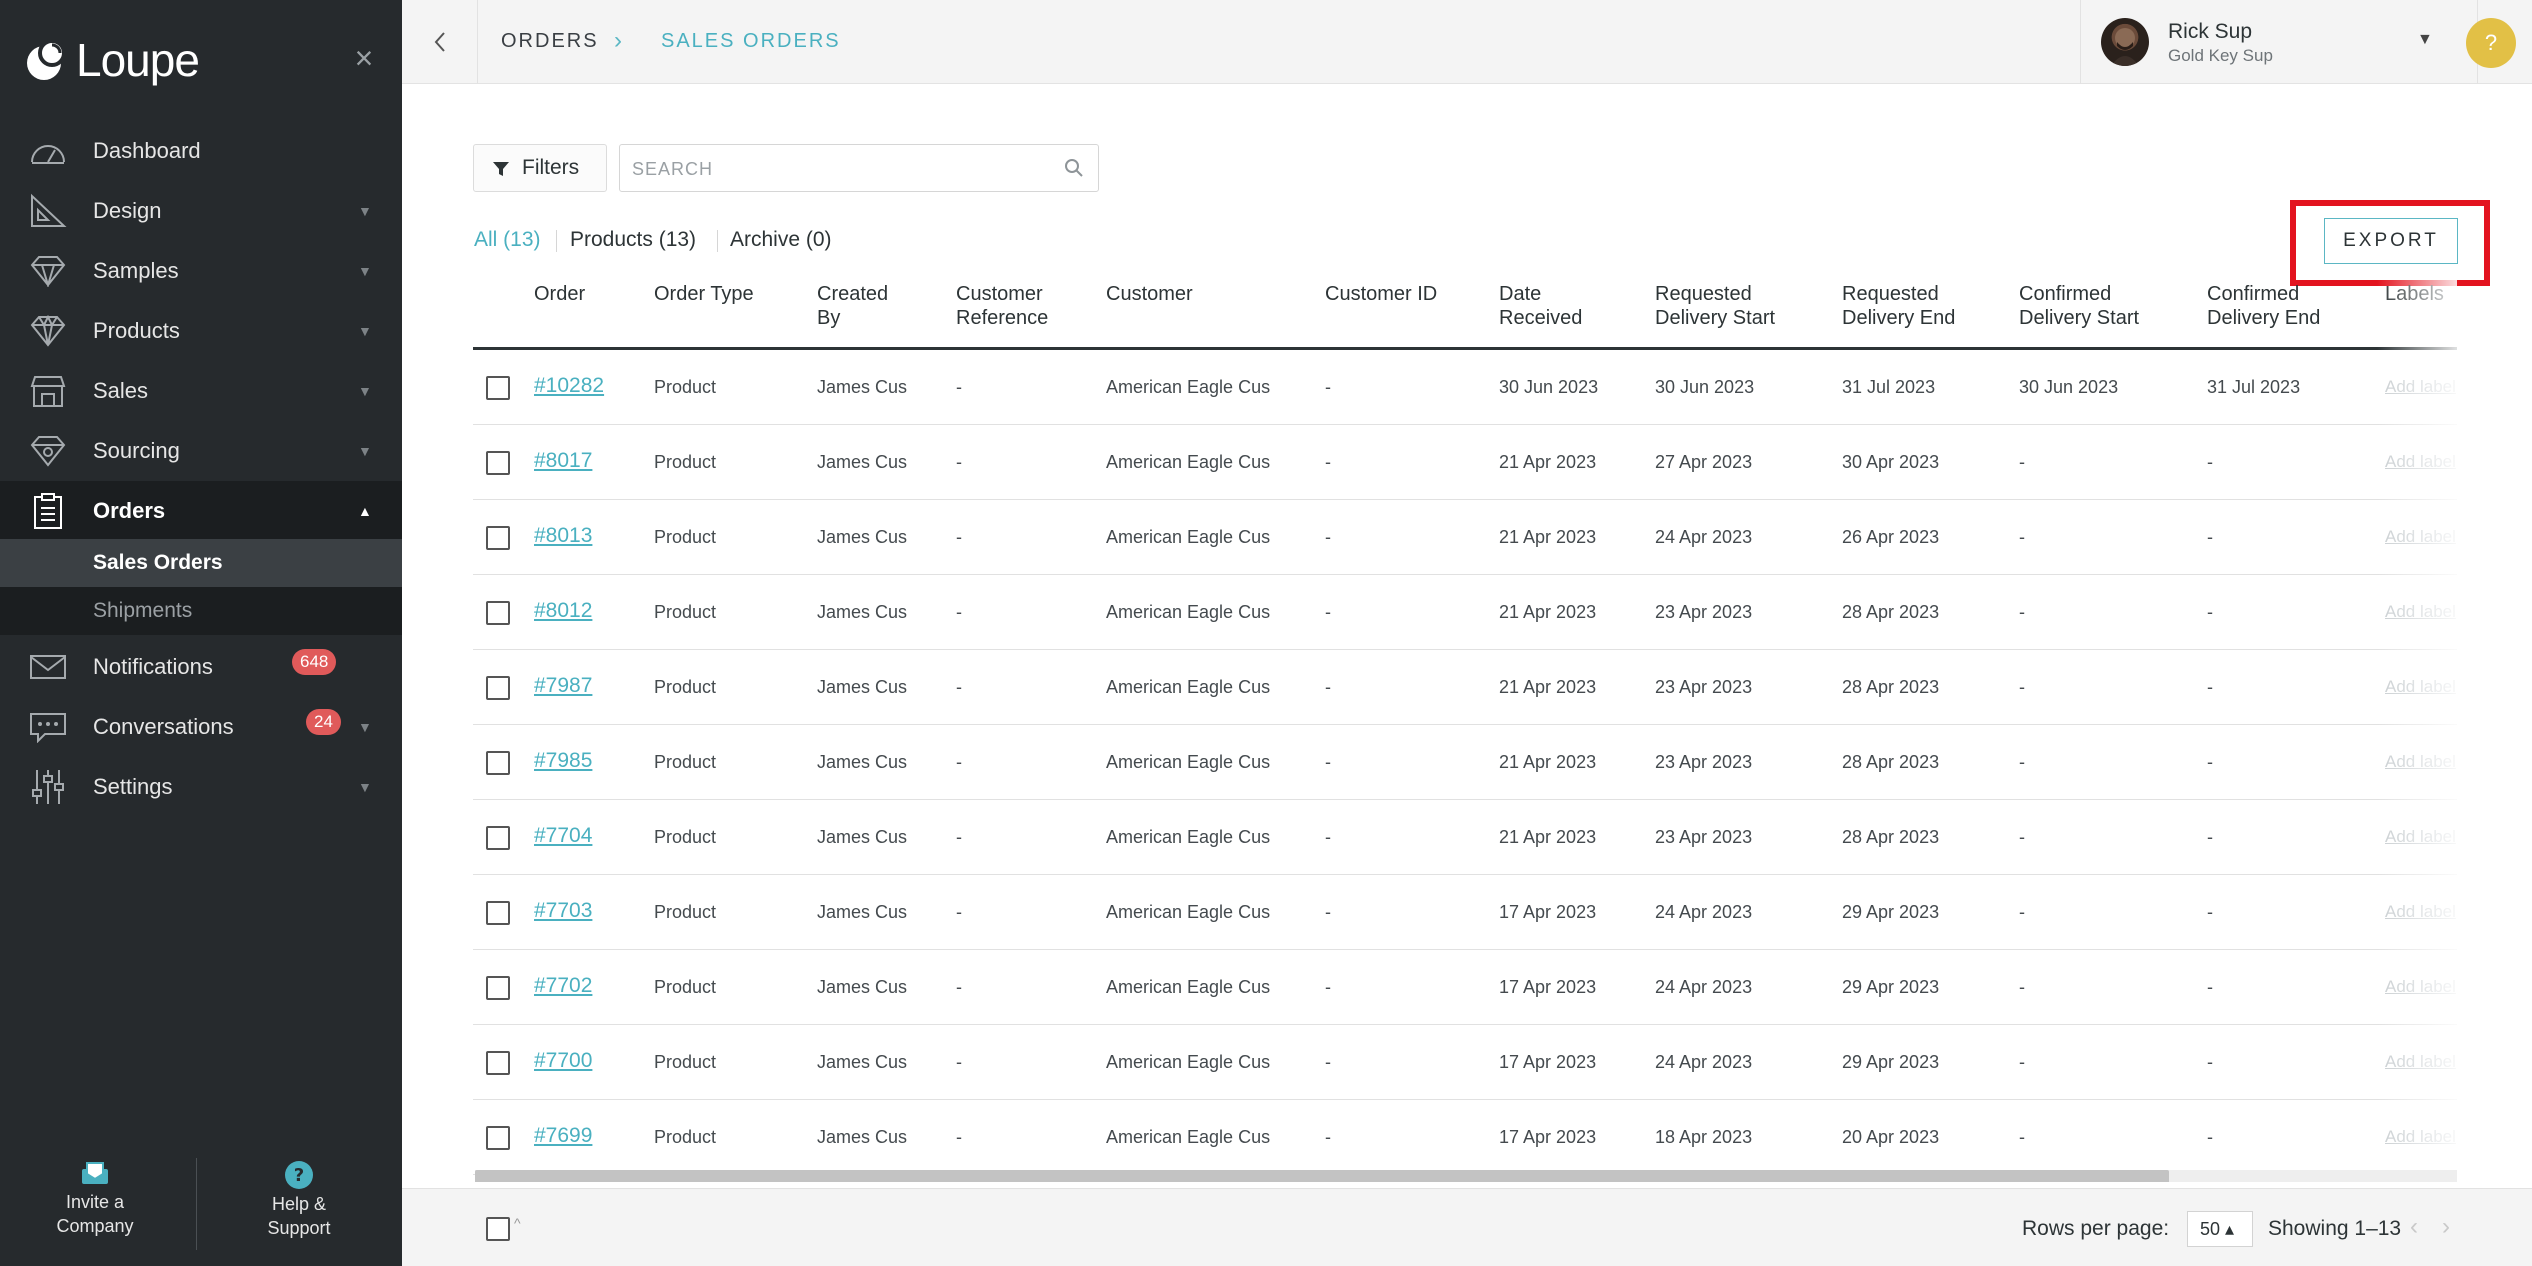  Describe the element at coordinates (111, 60) in the screenshot. I see `loupe-logo: Loupe` at that location.